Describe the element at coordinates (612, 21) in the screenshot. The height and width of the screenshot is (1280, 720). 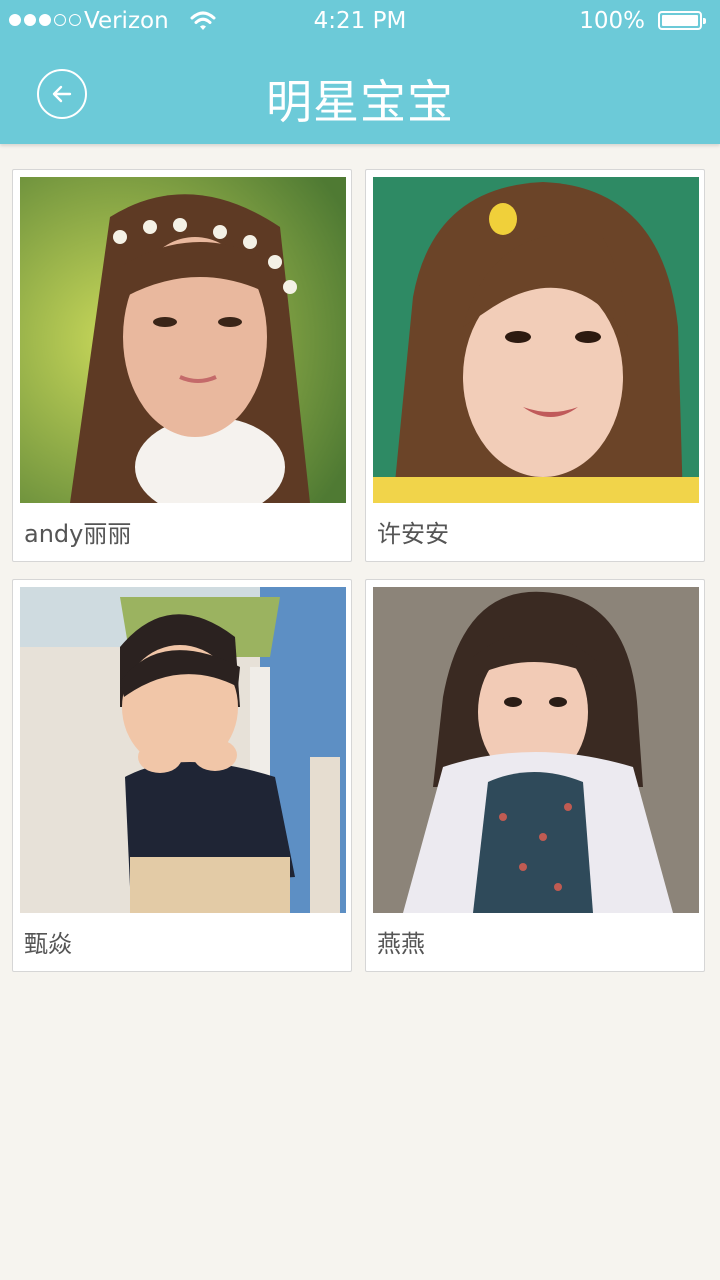
I see `battery-percent: 100%` at that location.